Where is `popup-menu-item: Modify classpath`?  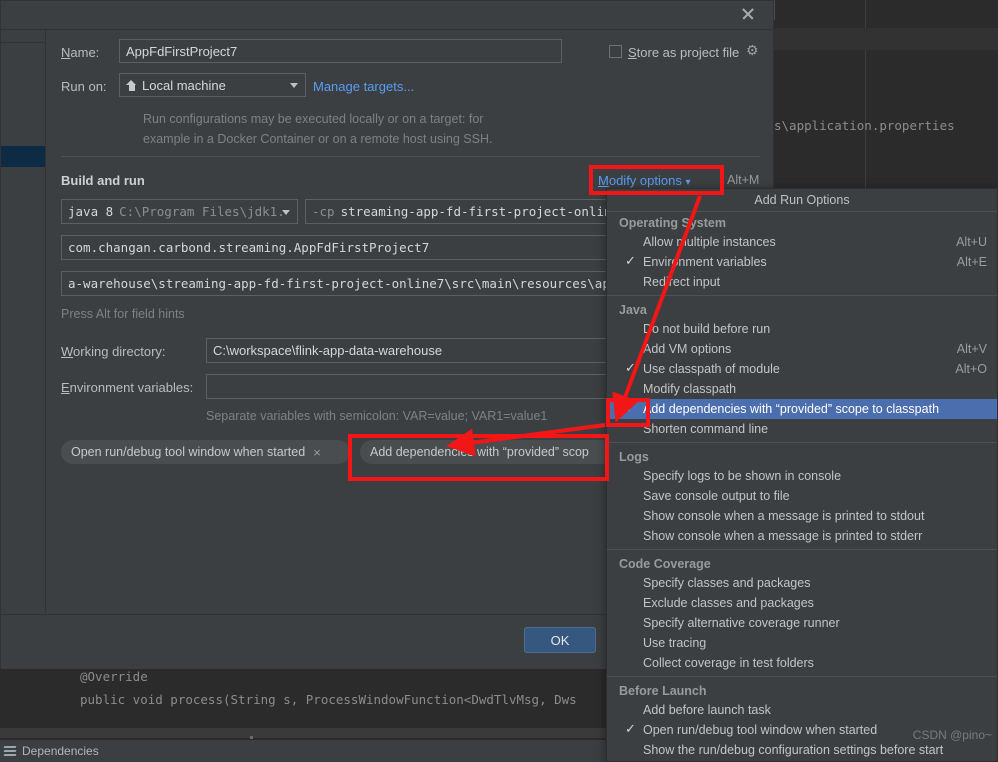 popup-menu-item: Modify classpath is located at coordinates (802, 389).